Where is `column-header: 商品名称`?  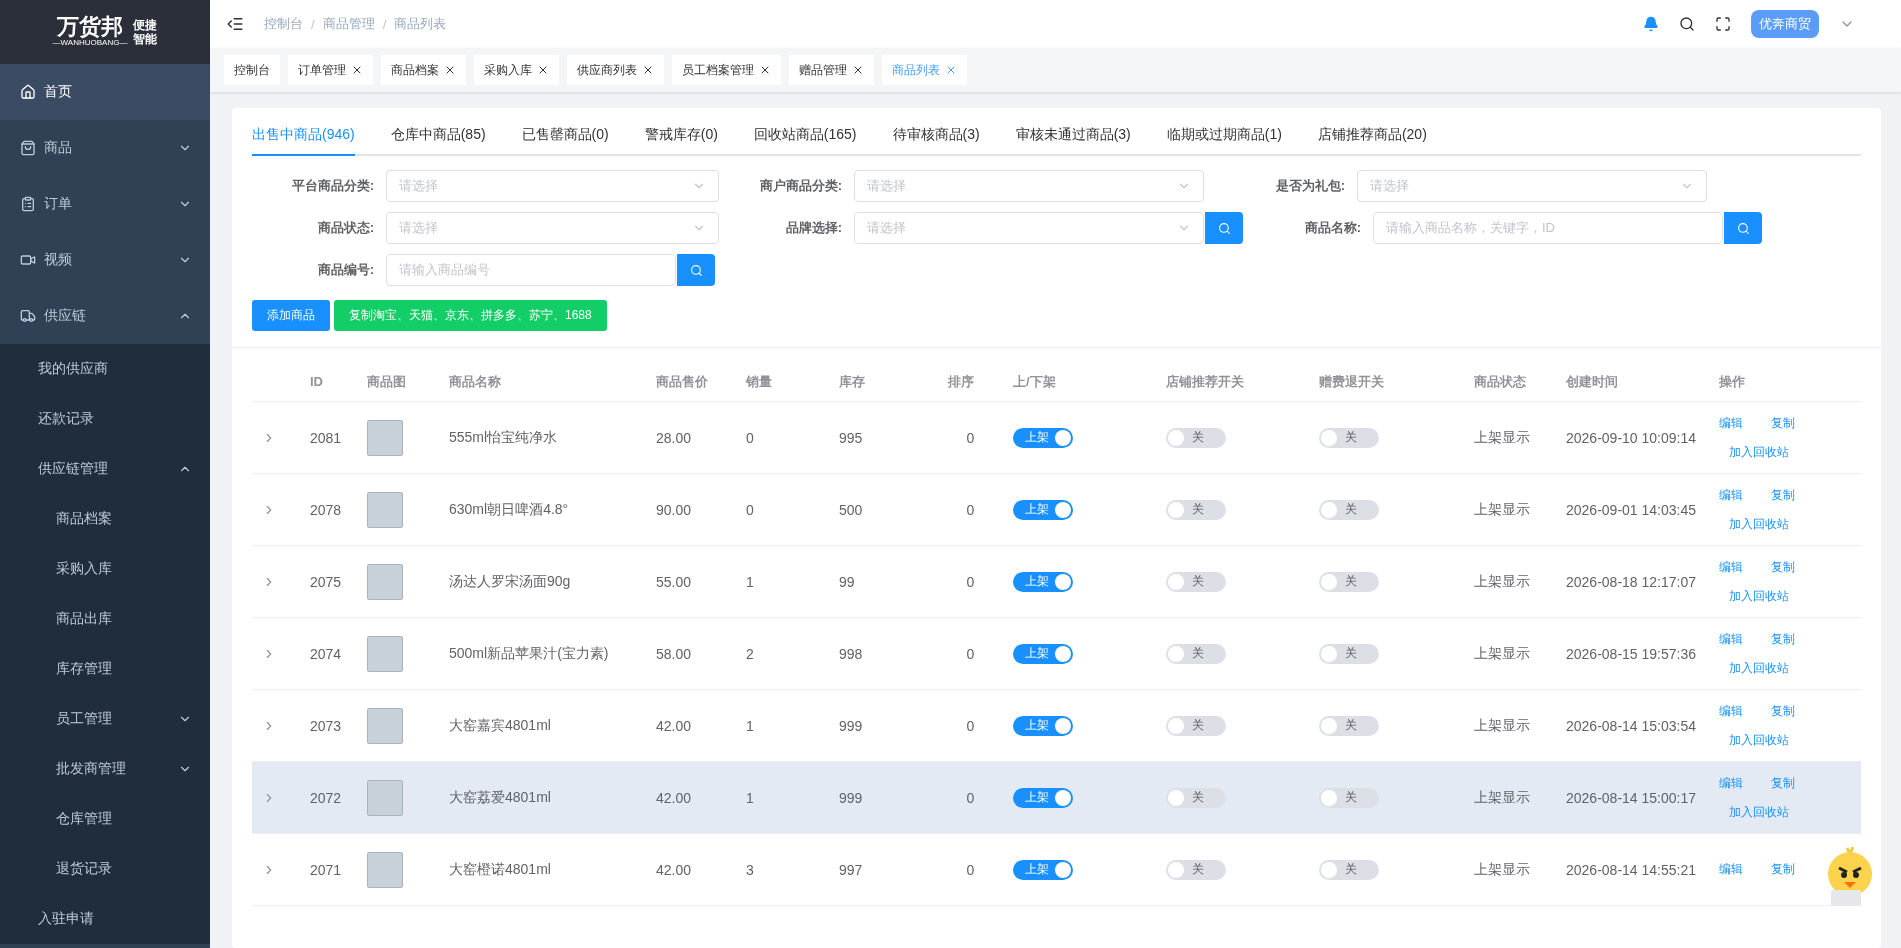 column-header: 商品名称 is located at coordinates (475, 381).